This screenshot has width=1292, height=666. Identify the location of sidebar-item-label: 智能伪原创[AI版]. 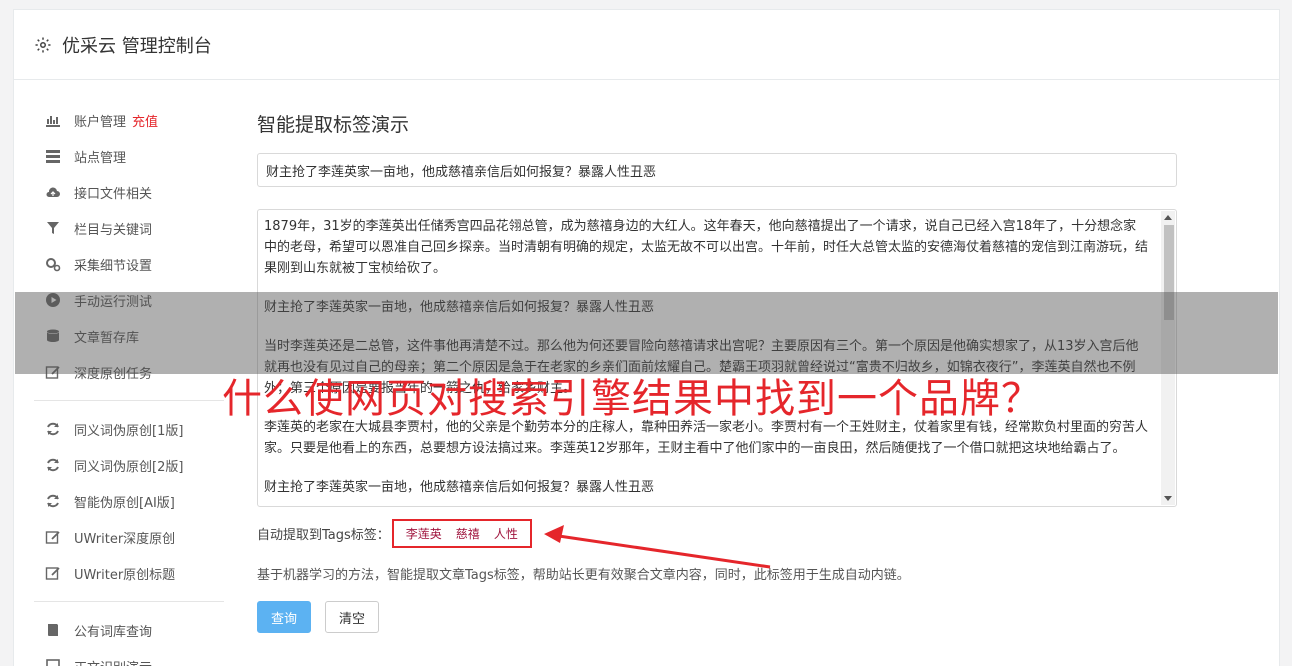
(124, 503).